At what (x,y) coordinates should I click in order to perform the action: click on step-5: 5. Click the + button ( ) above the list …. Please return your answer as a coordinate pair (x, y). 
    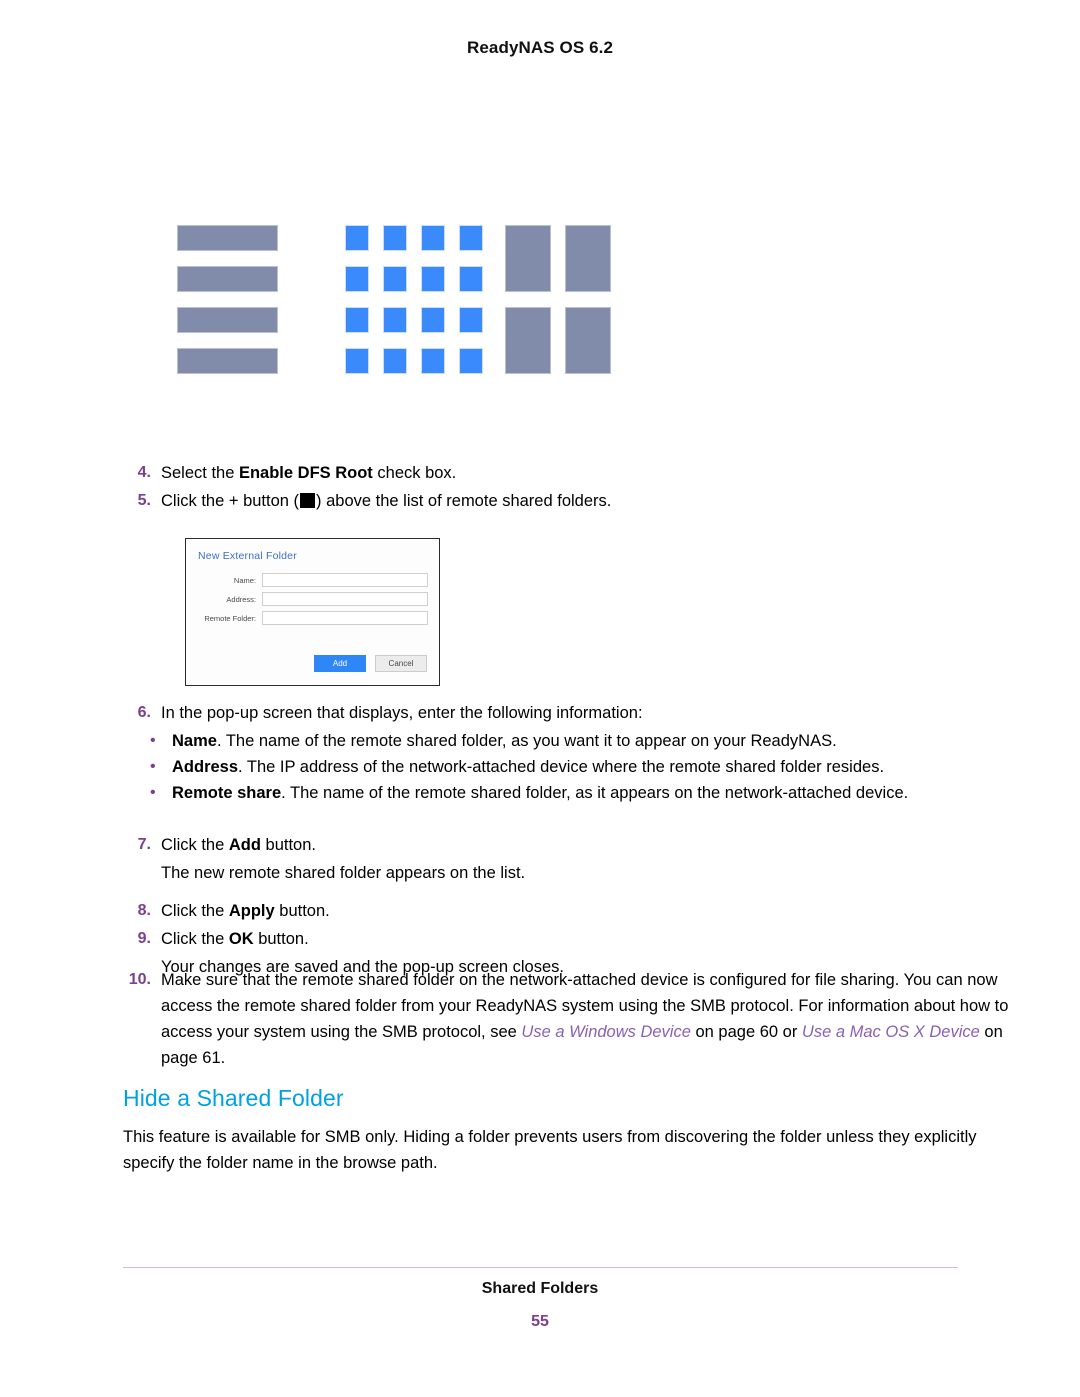
    Looking at the image, I should click on (573, 501).